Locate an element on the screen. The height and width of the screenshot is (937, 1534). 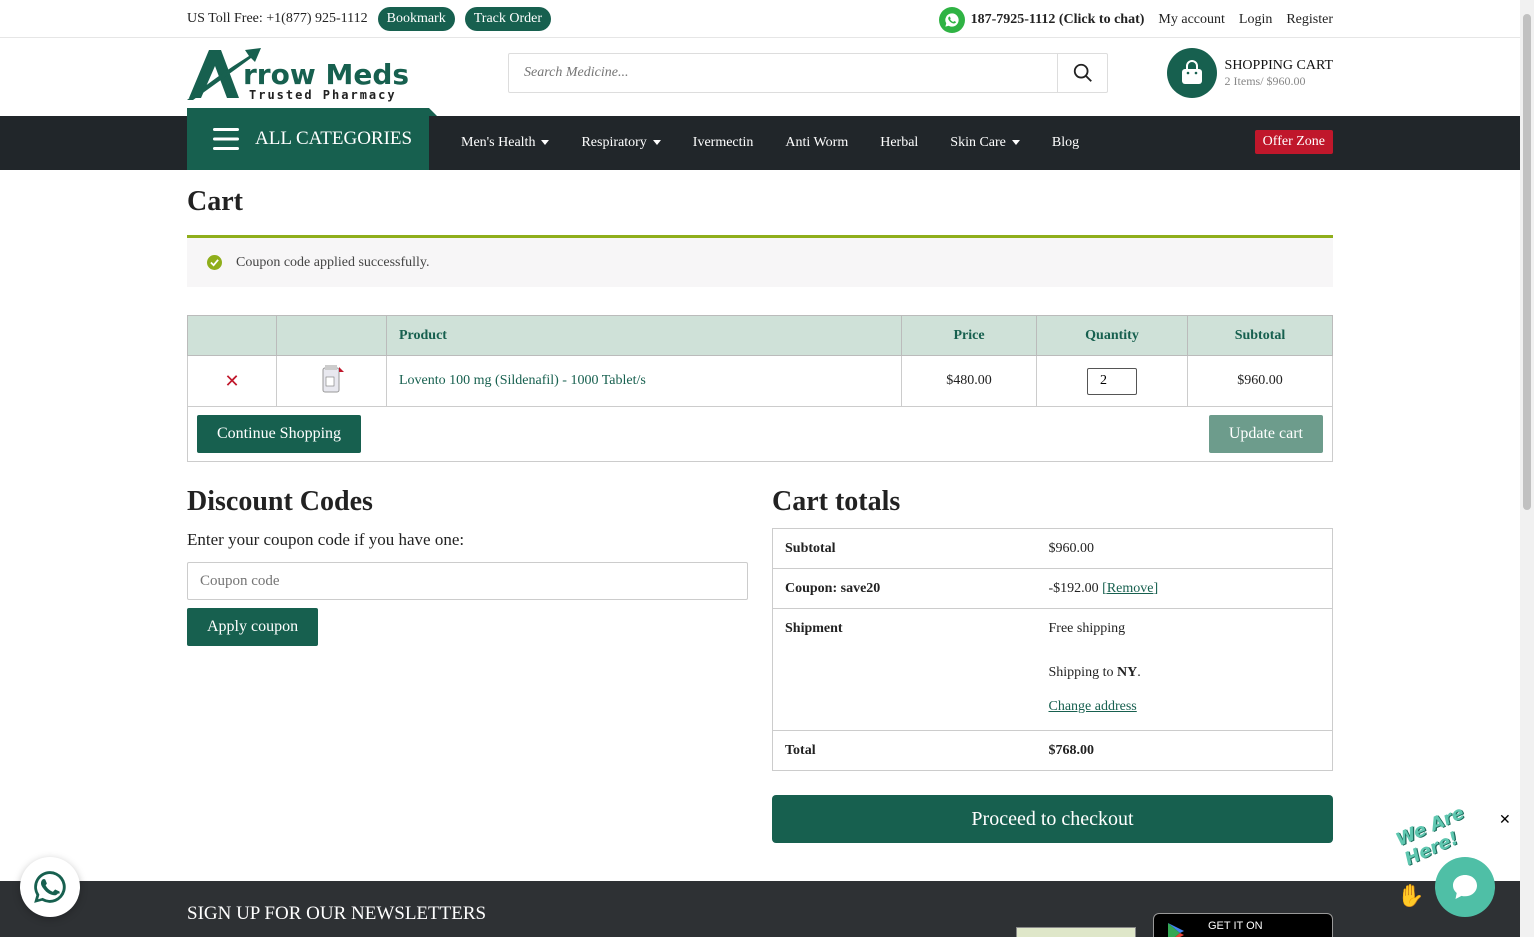
shipping-method: Free shipping is located at coordinates (1087, 628).